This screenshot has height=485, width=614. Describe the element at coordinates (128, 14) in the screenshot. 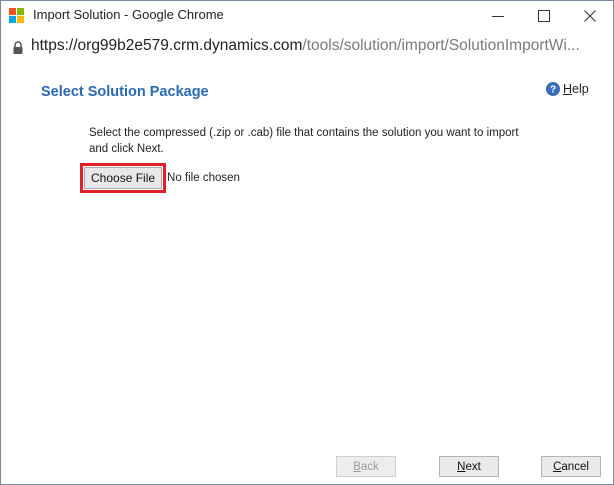

I see `window-title: Import Solution - Google Chrome` at that location.